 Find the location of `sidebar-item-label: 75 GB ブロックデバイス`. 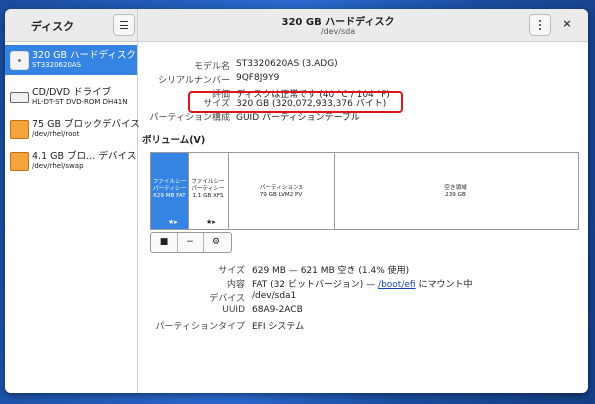

sidebar-item-label: 75 GB ブロックデバイス is located at coordinates (86, 124).